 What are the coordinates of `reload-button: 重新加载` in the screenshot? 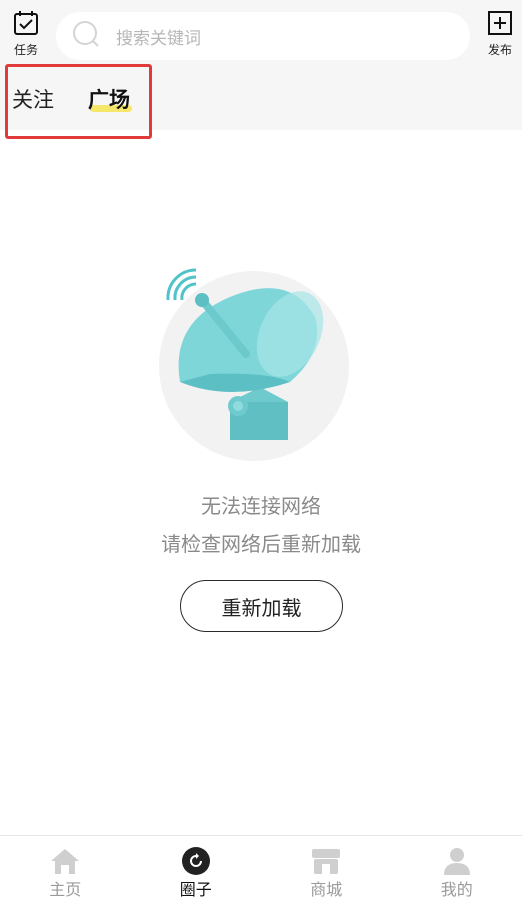 It's located at (261, 606).